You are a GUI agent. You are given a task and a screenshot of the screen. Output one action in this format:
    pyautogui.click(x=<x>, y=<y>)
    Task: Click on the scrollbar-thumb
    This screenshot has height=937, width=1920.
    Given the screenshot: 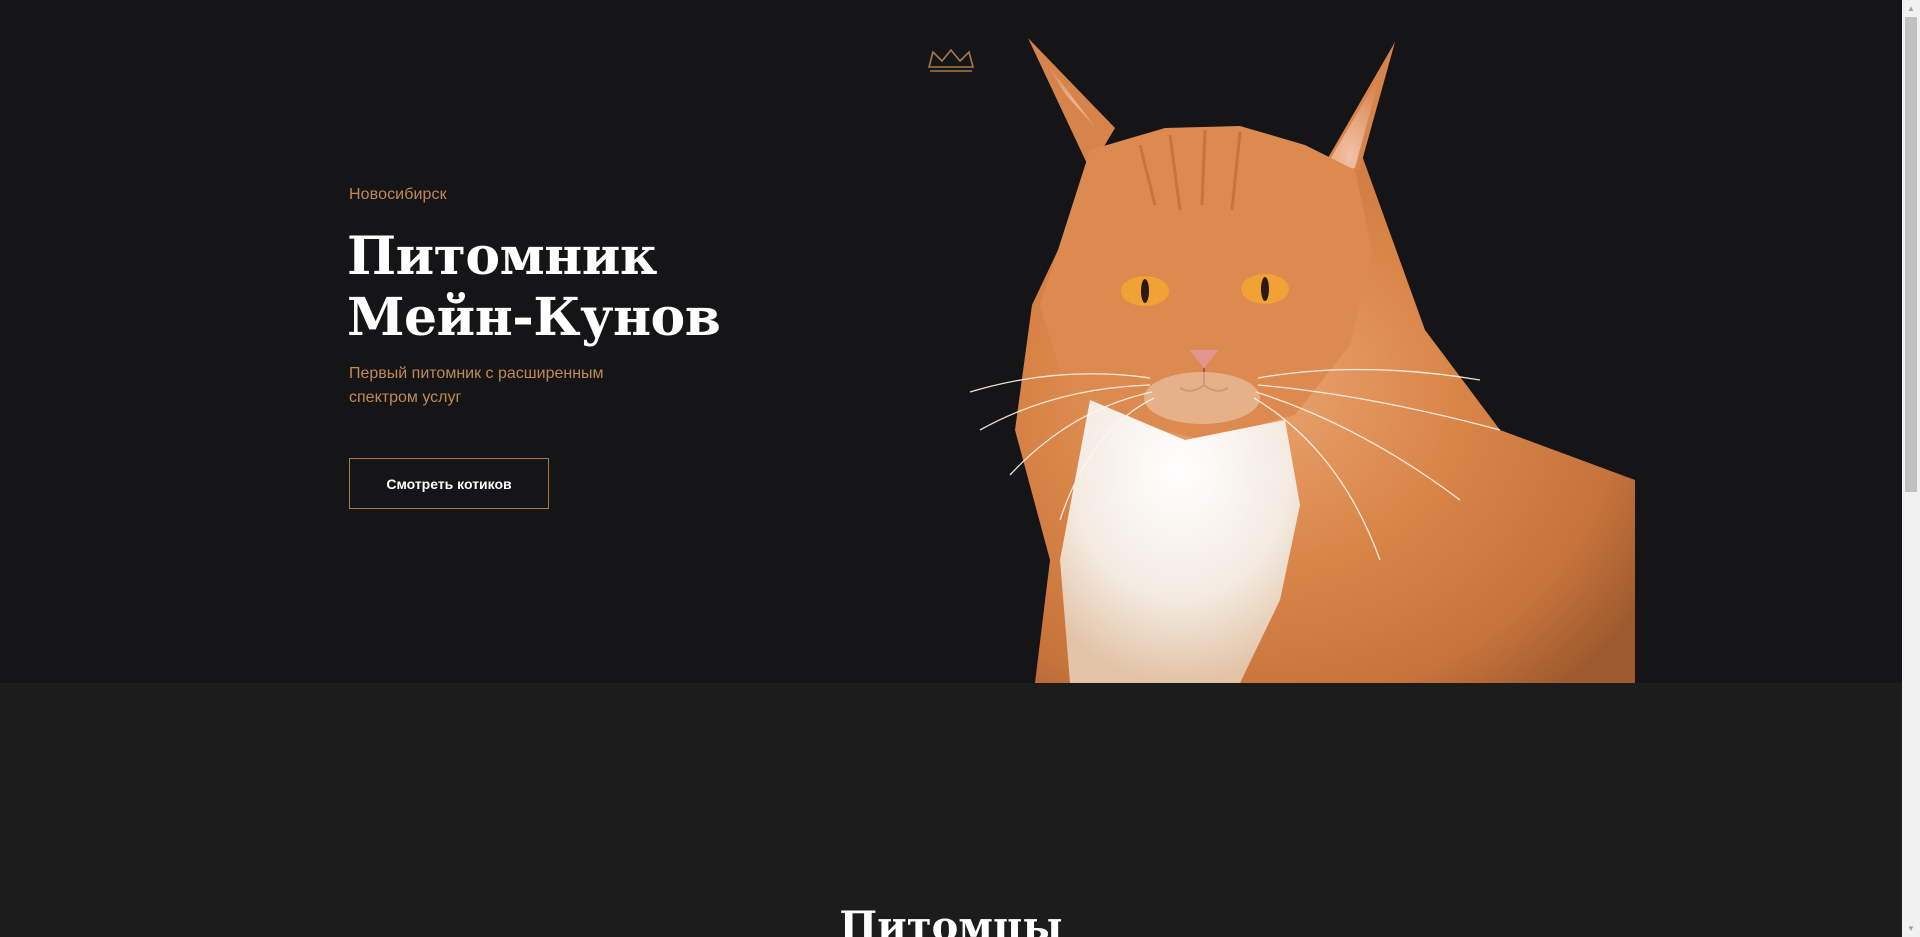 What is the action you would take?
    pyautogui.click(x=1911, y=254)
    